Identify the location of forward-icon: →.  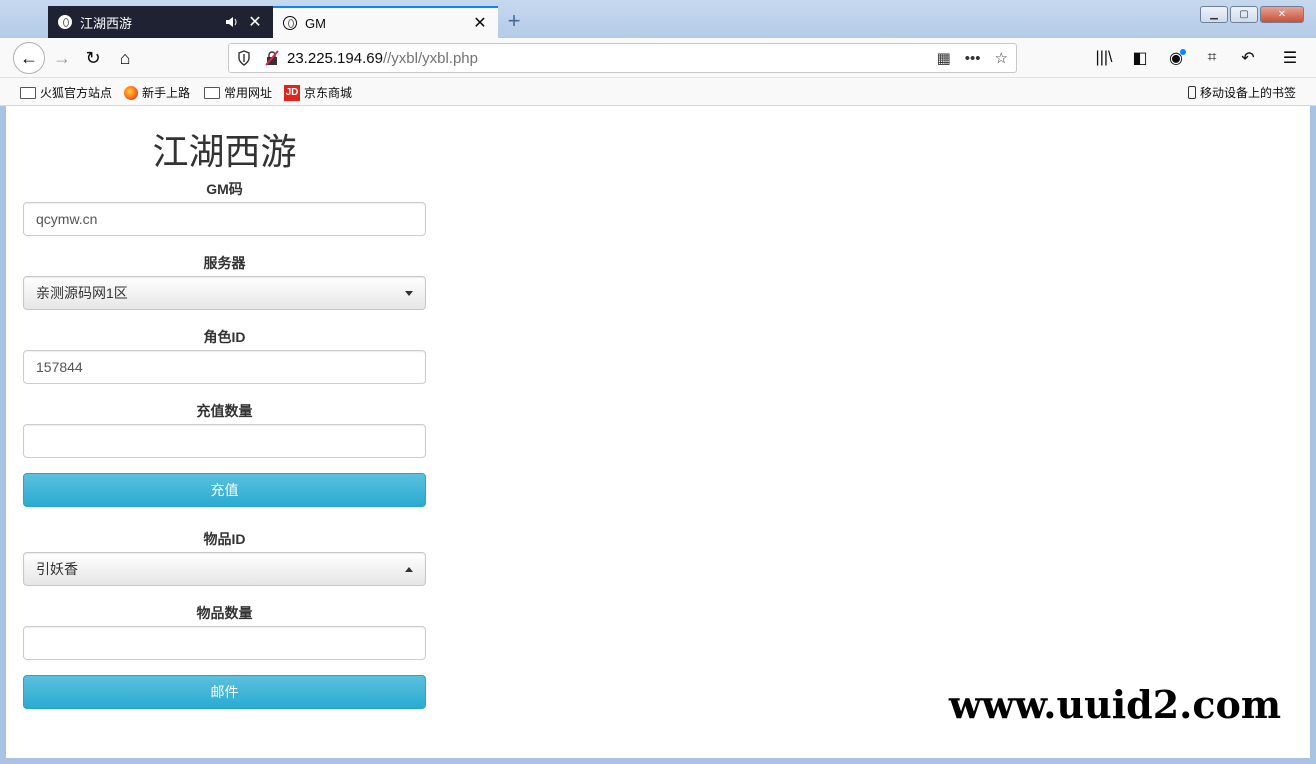
(62, 58).